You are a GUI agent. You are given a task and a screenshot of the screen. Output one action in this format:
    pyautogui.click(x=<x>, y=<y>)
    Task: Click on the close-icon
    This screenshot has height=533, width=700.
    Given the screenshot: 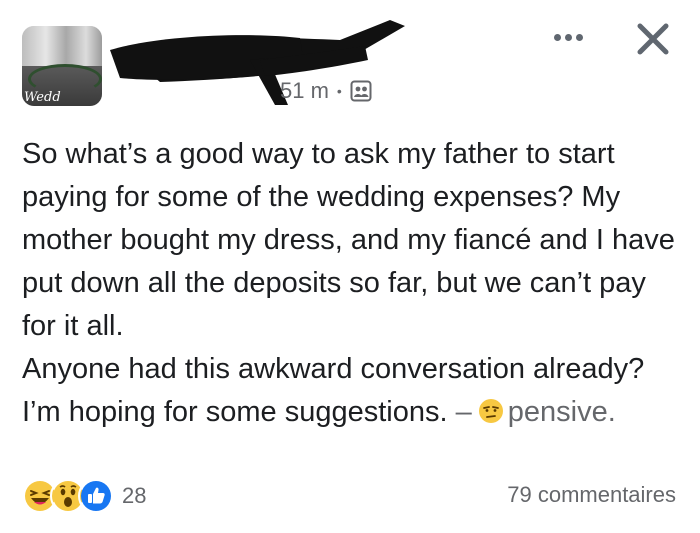 What is the action you would take?
    pyautogui.click(x=653, y=39)
    